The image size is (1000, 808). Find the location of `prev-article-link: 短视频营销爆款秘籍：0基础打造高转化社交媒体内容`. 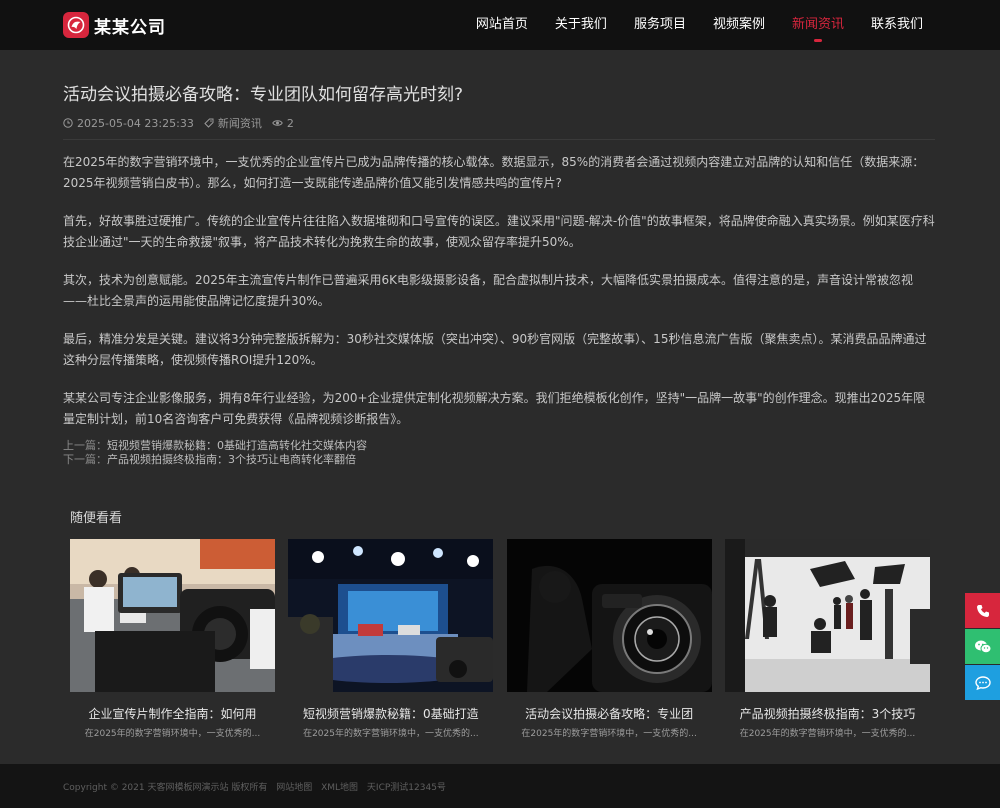

prev-article-link: 短视频营销爆款秘籍：0基础打造高转化社交媒体内容 is located at coordinates (237, 445).